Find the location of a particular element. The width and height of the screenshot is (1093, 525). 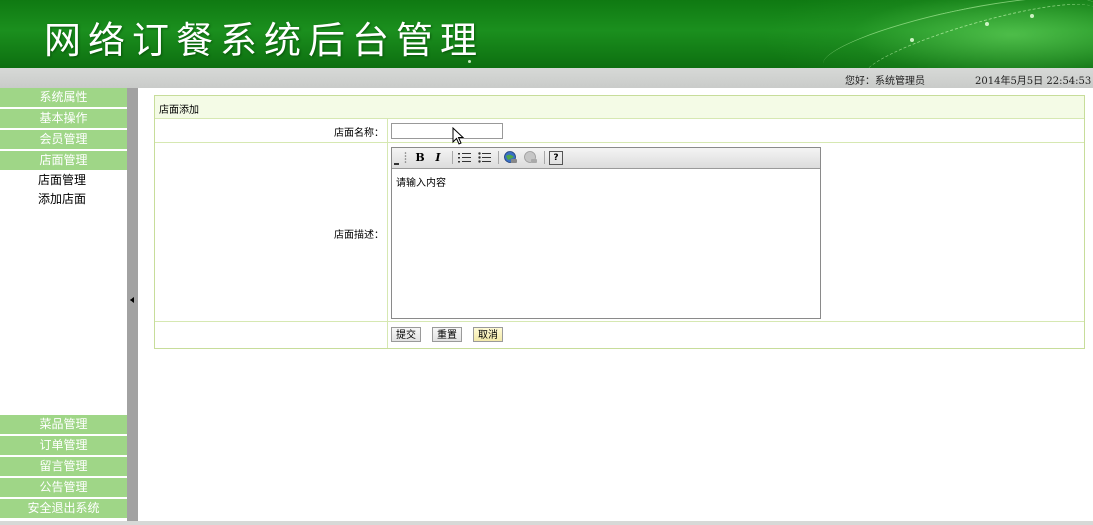

insert-link-icon is located at coordinates (510, 157).